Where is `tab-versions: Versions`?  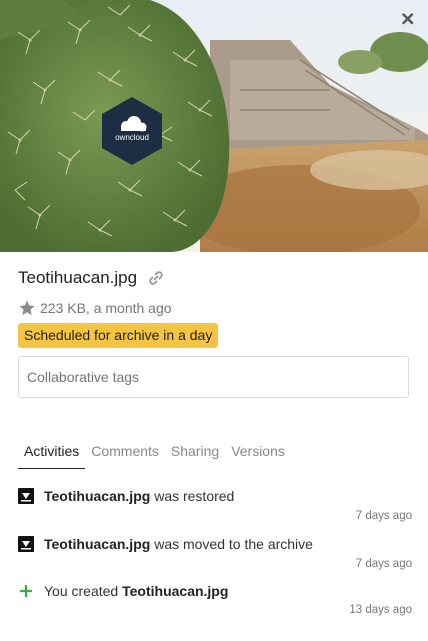 tab-versions: Versions is located at coordinates (258, 455).